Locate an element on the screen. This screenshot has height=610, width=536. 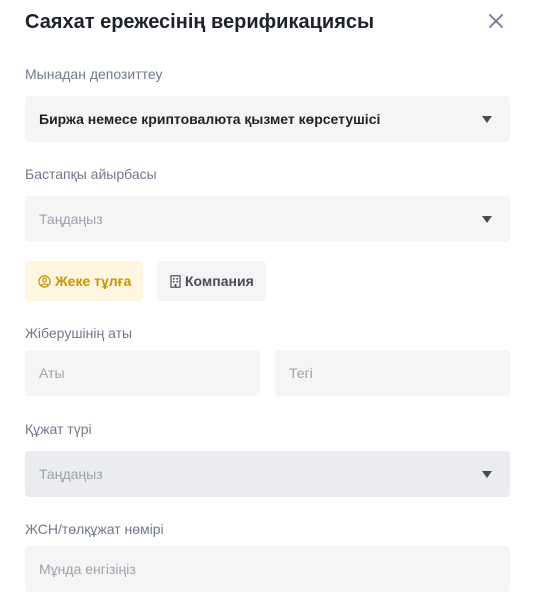
user-circle-icon is located at coordinates (44, 281).